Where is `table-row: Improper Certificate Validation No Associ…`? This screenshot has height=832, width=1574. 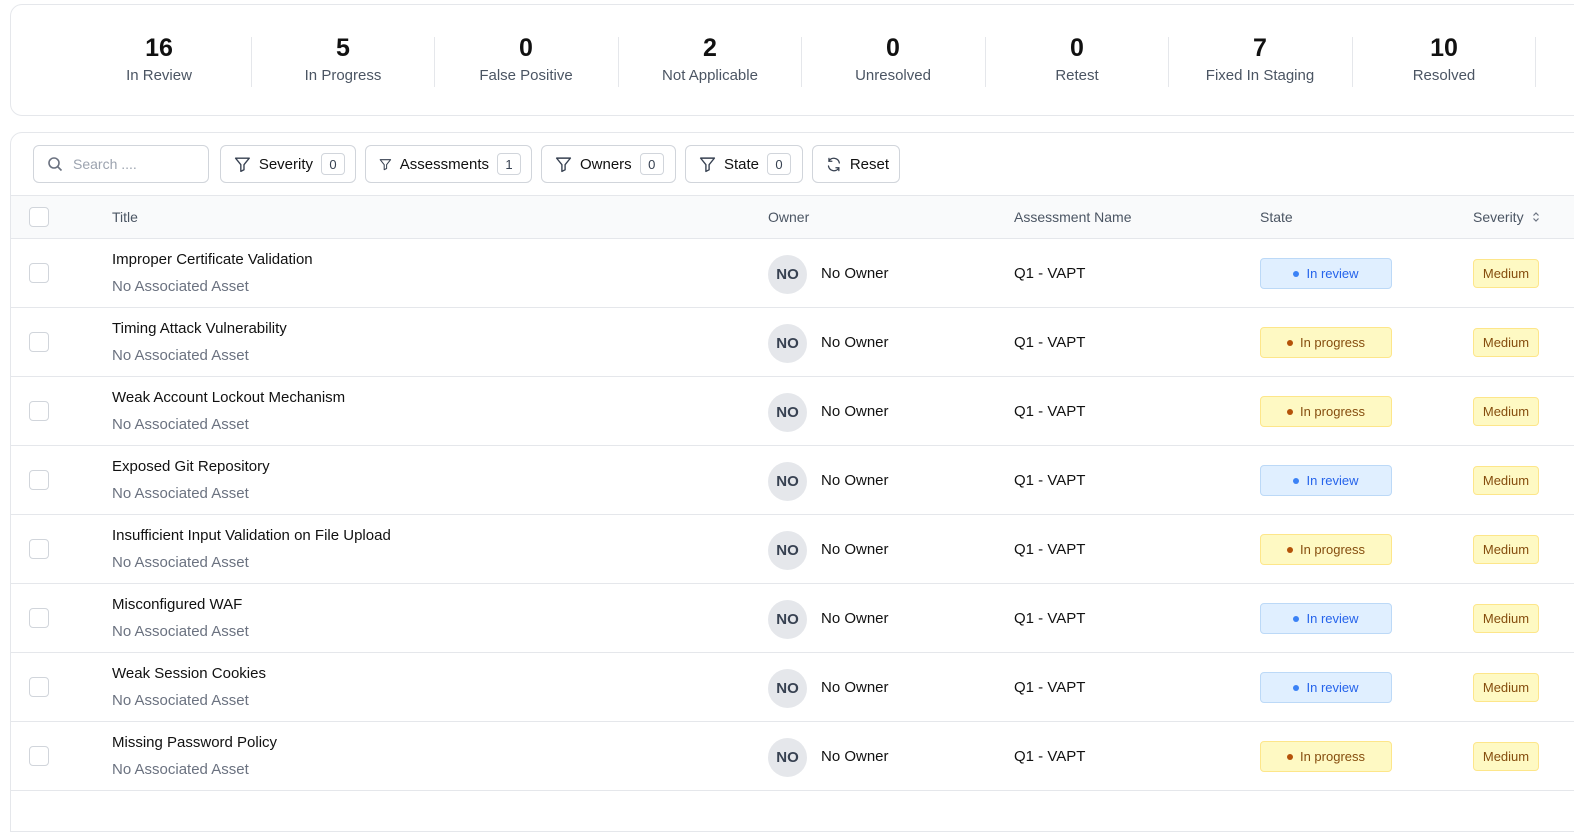 table-row: Improper Certificate Validation No Associ… is located at coordinates (792, 273).